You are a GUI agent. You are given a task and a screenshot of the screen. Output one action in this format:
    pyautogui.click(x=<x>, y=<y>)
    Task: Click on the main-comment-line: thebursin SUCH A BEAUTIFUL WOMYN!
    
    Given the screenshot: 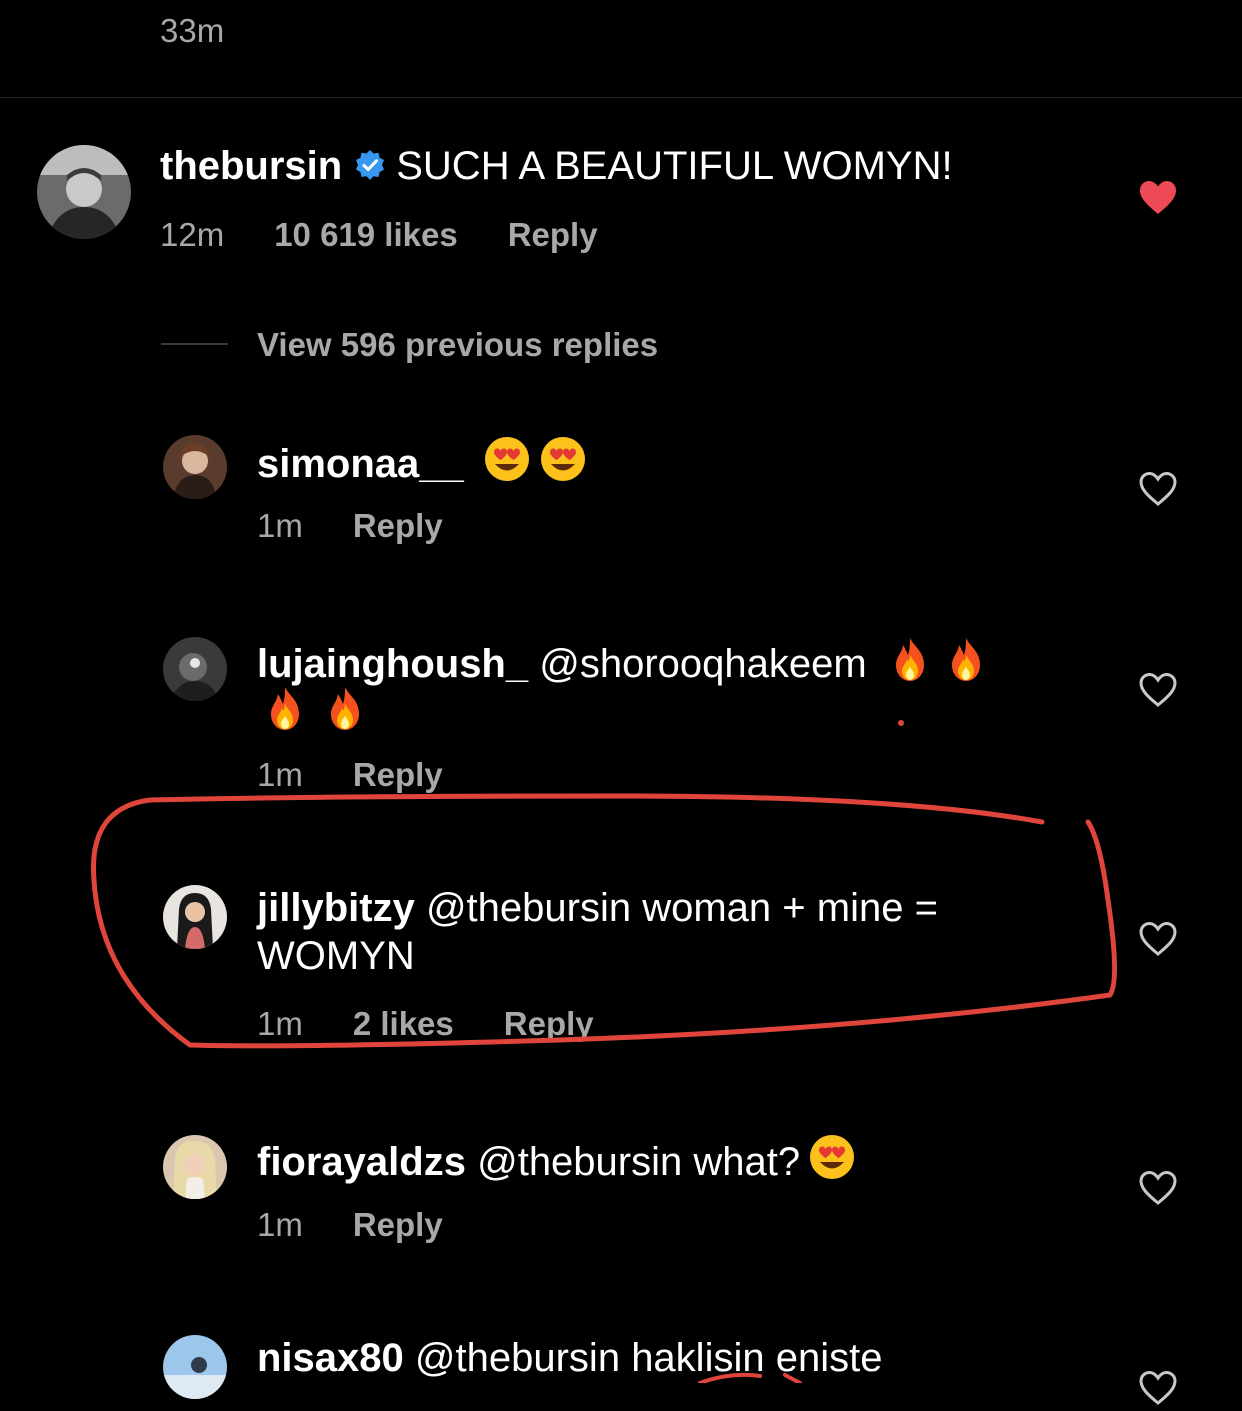 What is the action you would take?
    pyautogui.click(x=556, y=166)
    